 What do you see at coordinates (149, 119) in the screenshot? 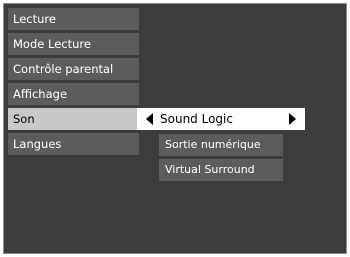
I see `triangle-left-icon` at bounding box center [149, 119].